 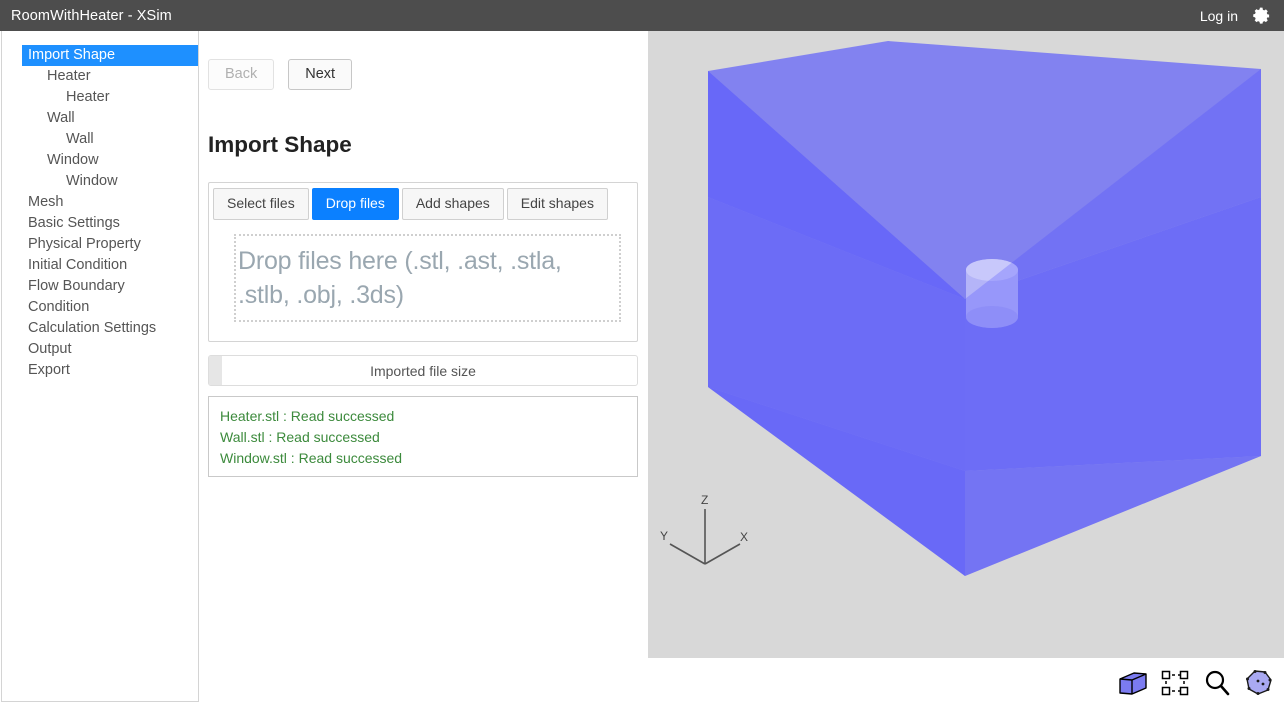 I want to click on tab-add-shapes: Add shapes, so click(x=452, y=204).